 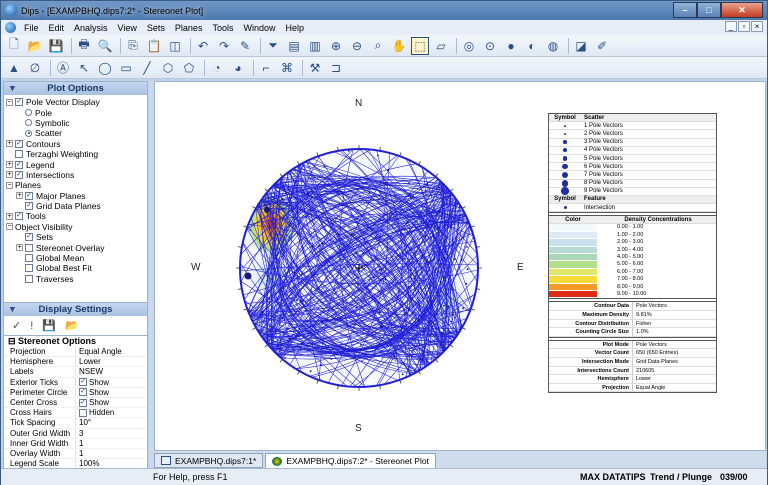 I want to click on tree-item: Global Best Fit, so click(x=76, y=268).